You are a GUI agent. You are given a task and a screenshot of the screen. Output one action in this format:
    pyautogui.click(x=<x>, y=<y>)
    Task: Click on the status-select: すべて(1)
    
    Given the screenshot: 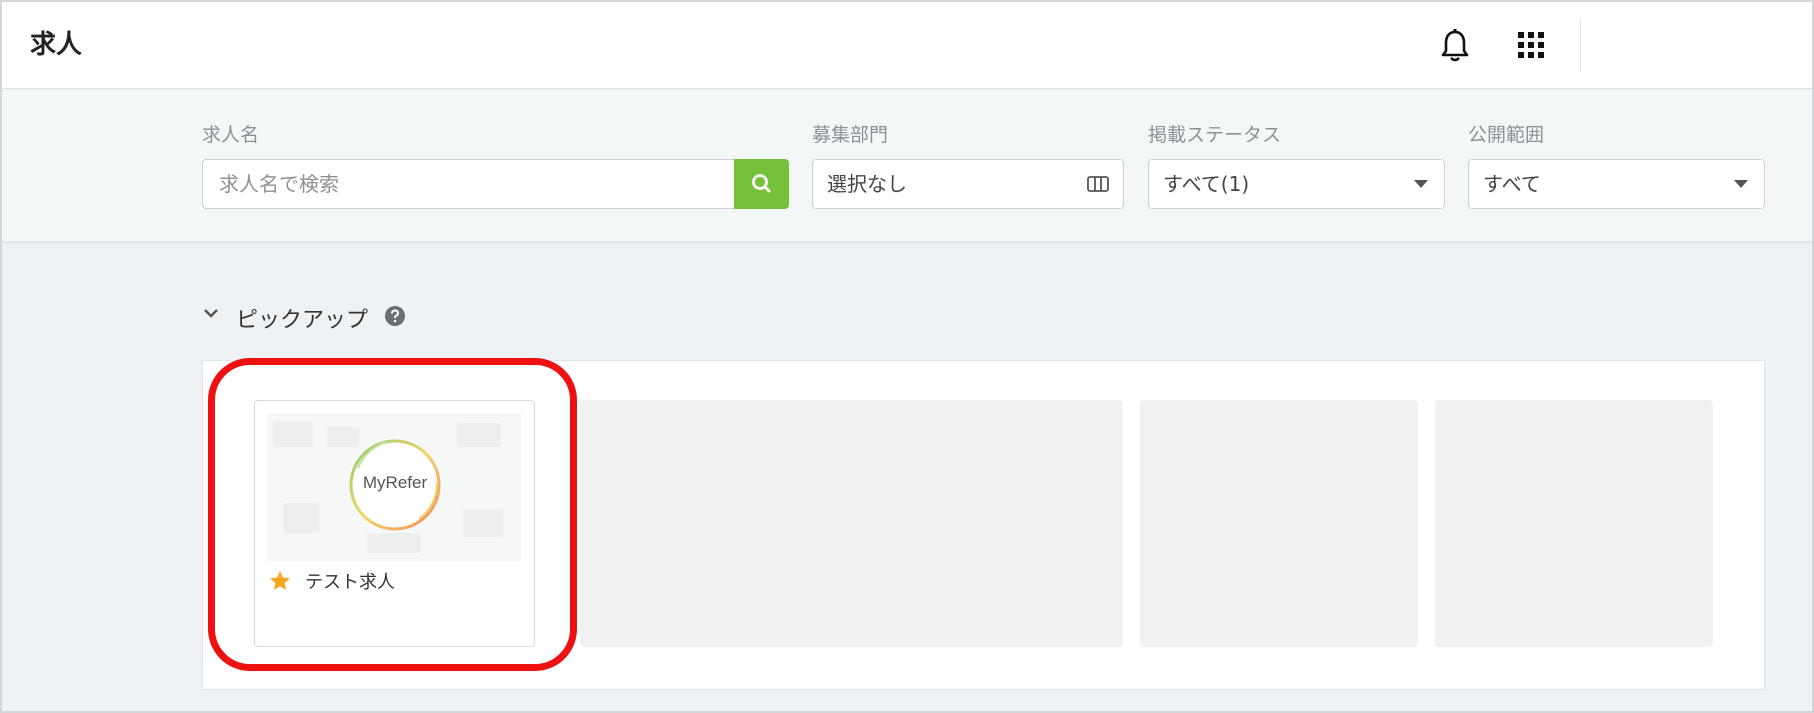 What is the action you would take?
    pyautogui.click(x=1296, y=184)
    